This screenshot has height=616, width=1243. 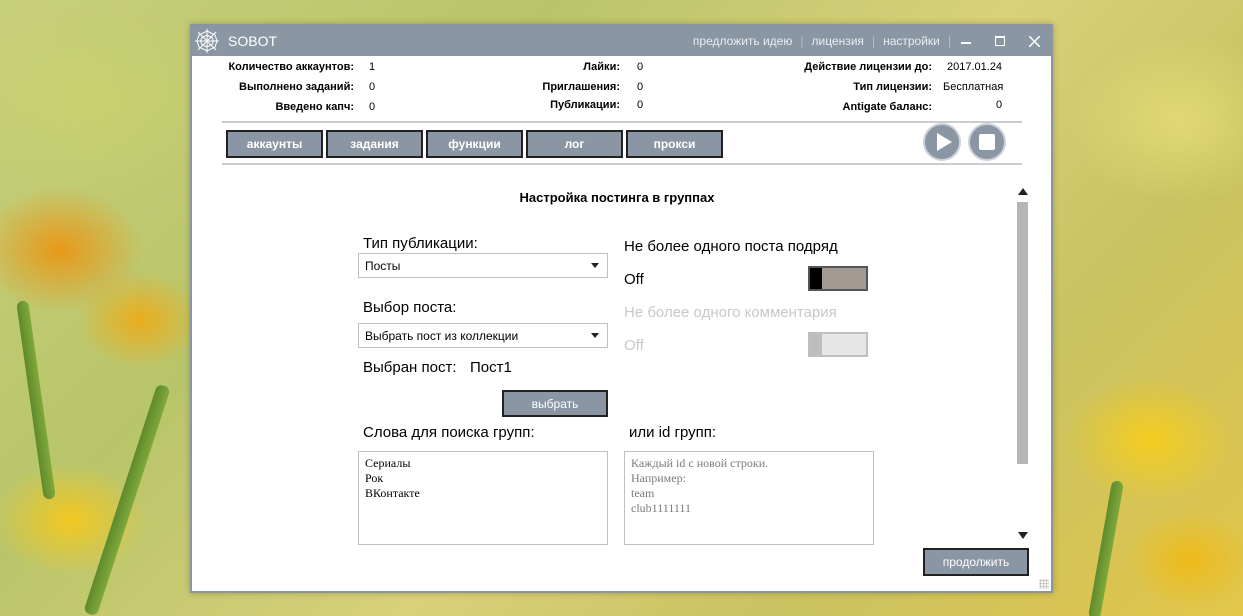 I want to click on one-post-label: Не более одного поста подряд, so click(x=731, y=246).